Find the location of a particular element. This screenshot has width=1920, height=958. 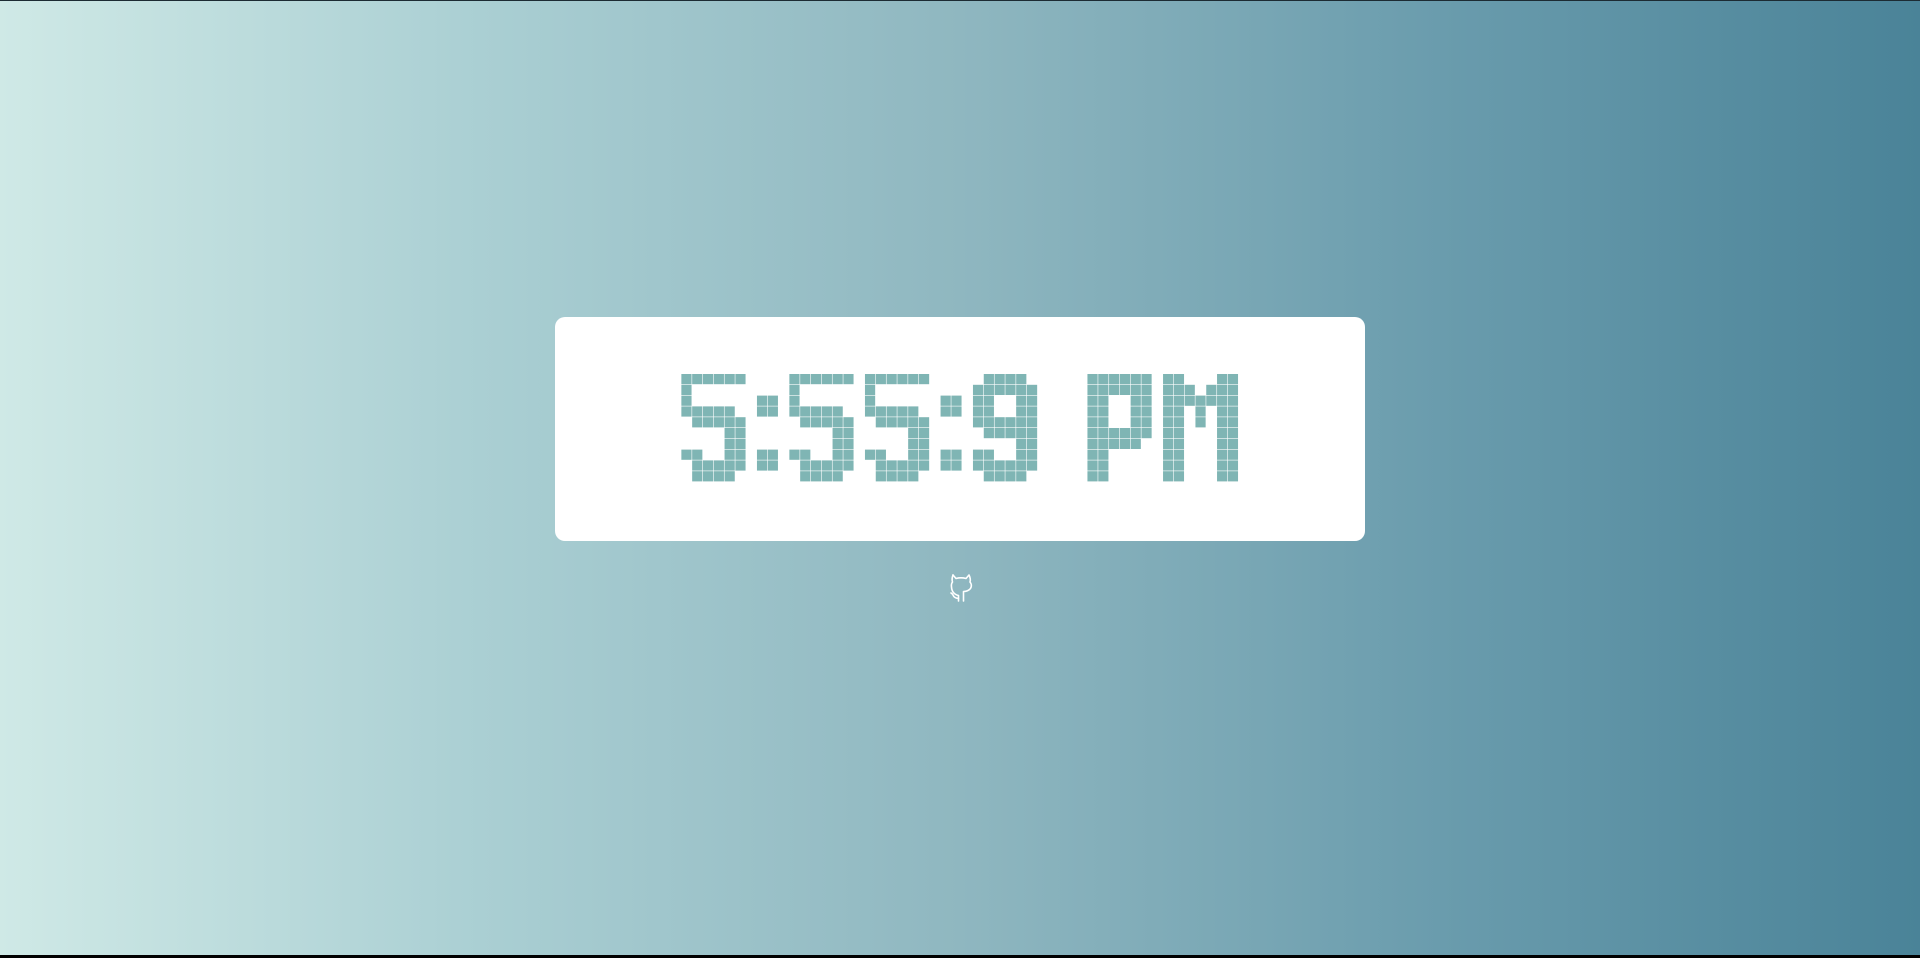

github-icon is located at coordinates (961, 588).